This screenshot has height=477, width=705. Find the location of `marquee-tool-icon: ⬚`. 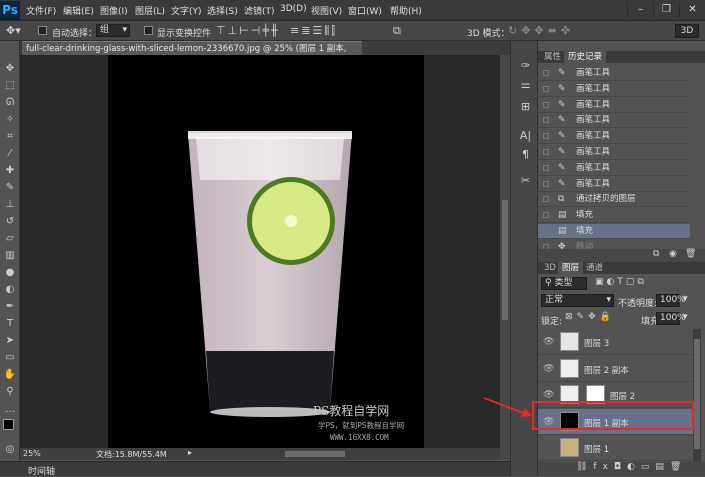

marquee-tool-icon: ⬚ is located at coordinates (10, 86).